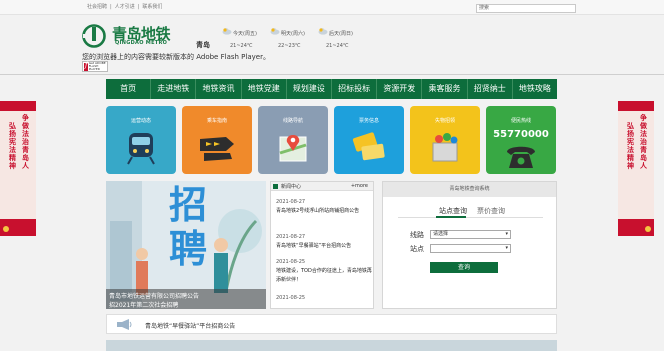 The height and width of the screenshot is (351, 664). What do you see at coordinates (324, 211) in the screenshot?
I see `news-headline: 青岛地铁2号线浮山所站商铺招商公告` at bounding box center [324, 211].